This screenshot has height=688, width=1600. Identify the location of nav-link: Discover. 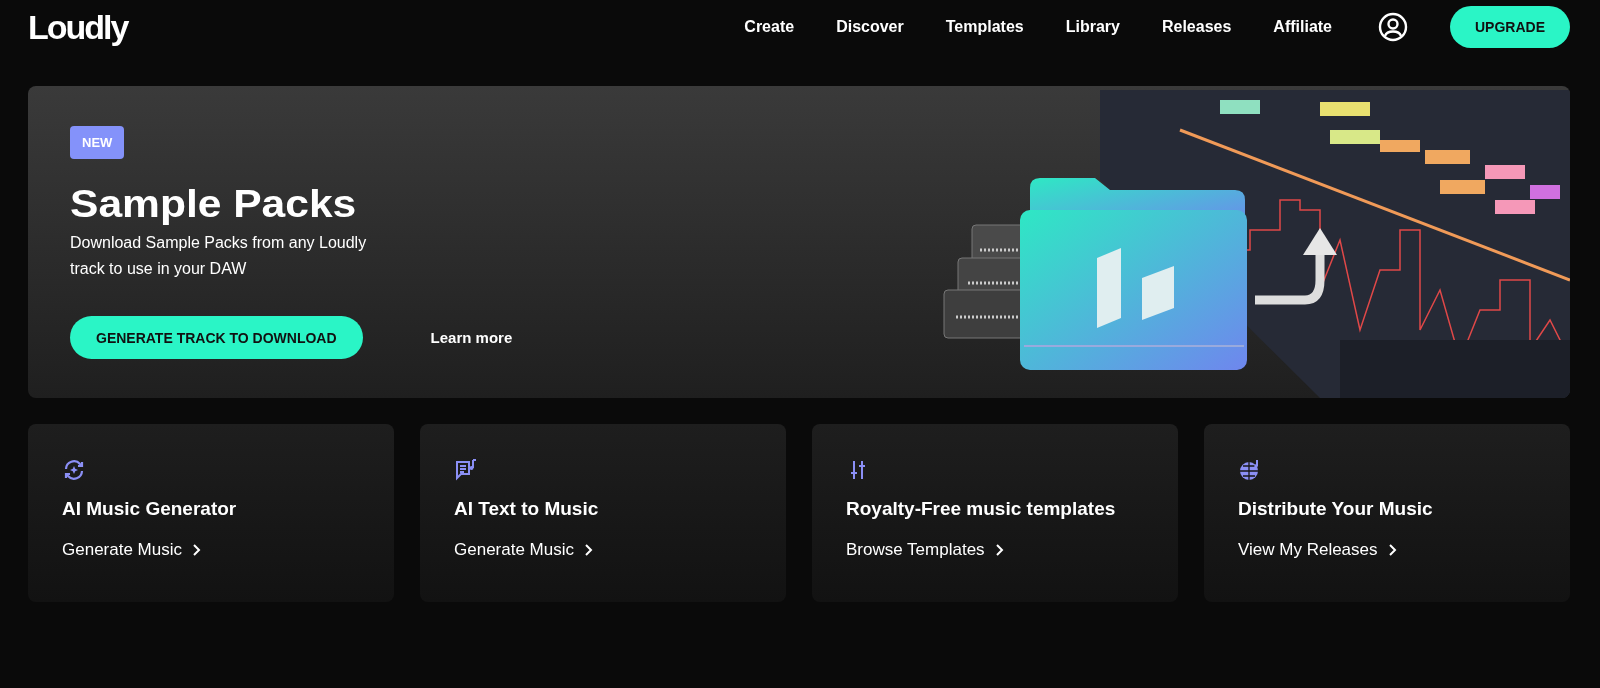
(870, 27).